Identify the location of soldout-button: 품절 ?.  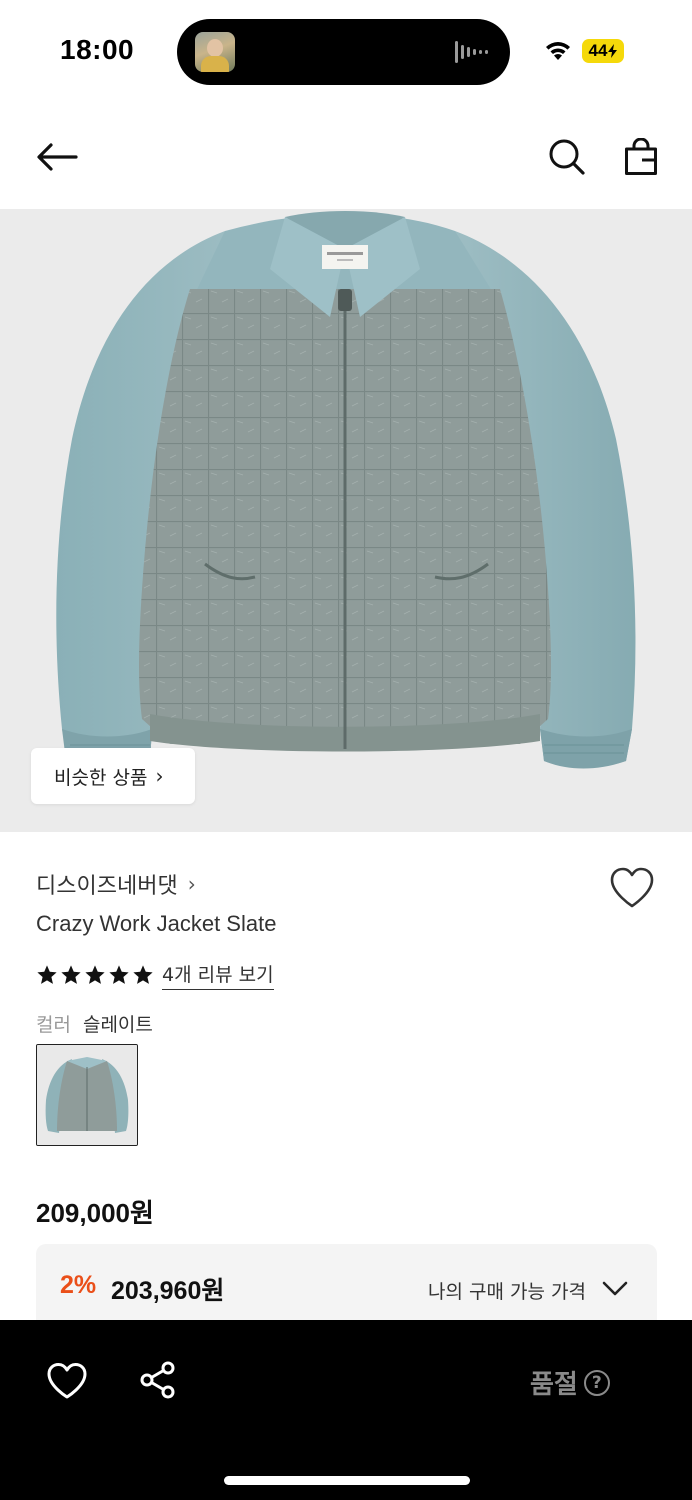
(570, 1382).